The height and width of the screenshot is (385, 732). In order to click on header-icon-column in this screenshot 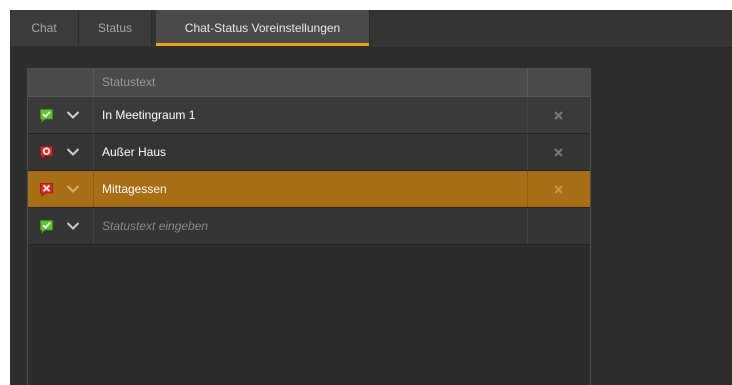, I will do `click(61, 82)`.